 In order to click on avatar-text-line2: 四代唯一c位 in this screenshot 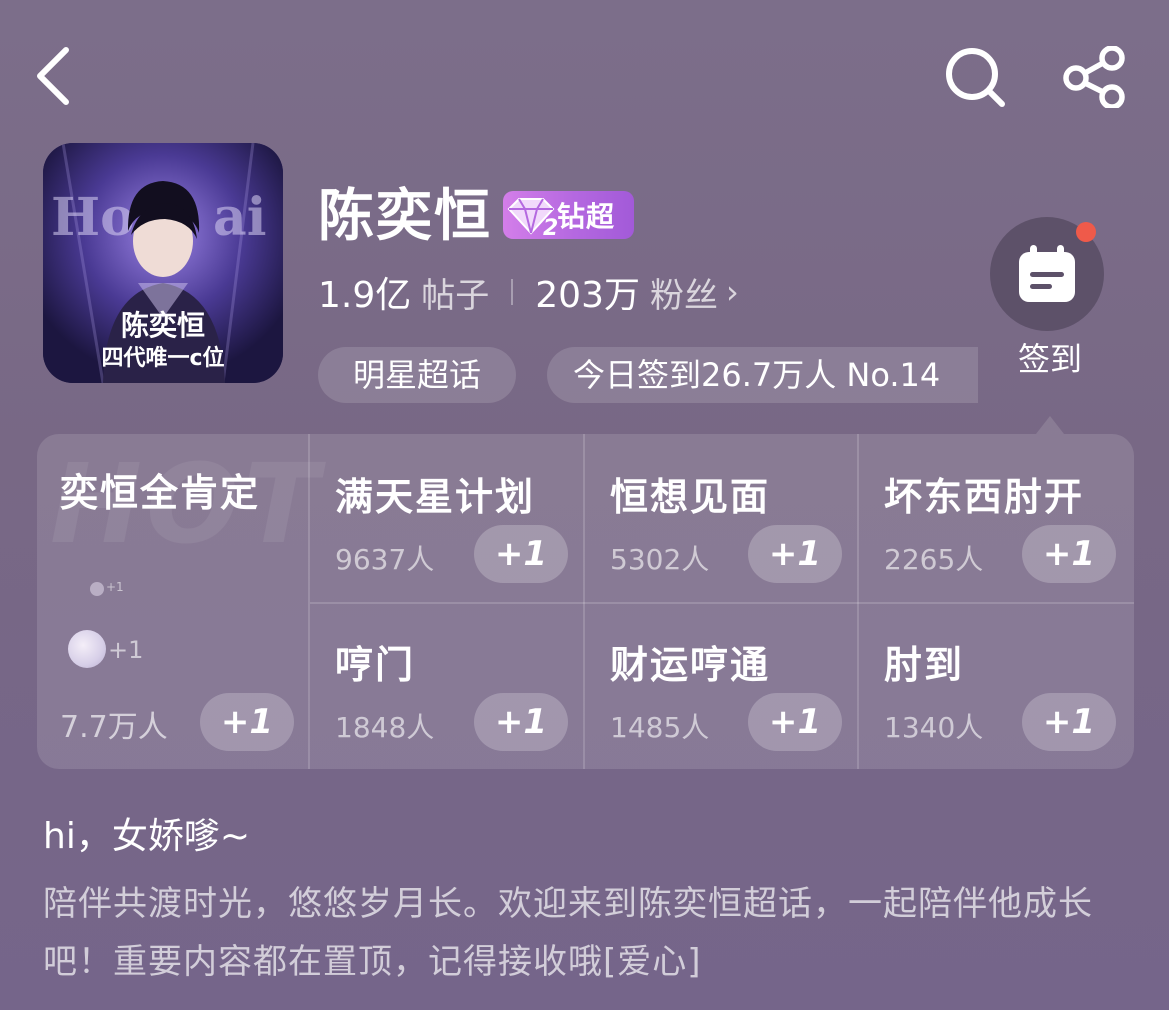, I will do `click(162, 358)`.